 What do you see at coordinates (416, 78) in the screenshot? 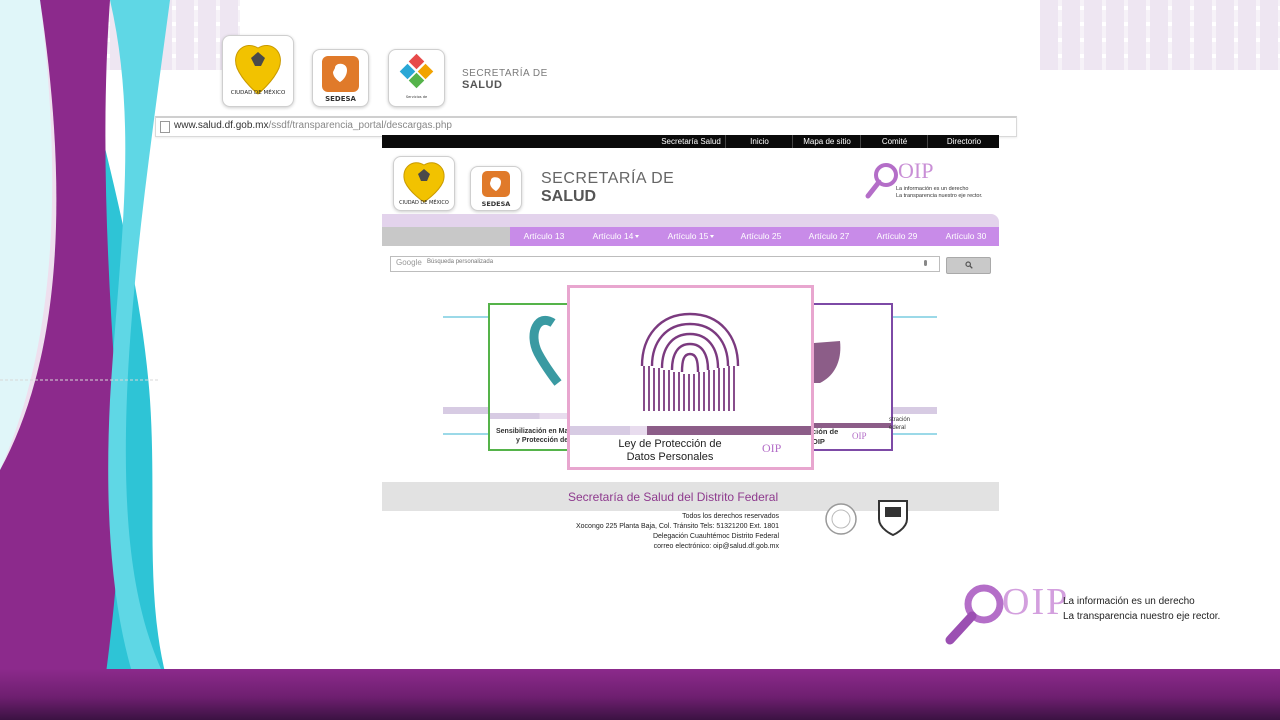
I see `sspdf-logo: Servicios de` at bounding box center [416, 78].